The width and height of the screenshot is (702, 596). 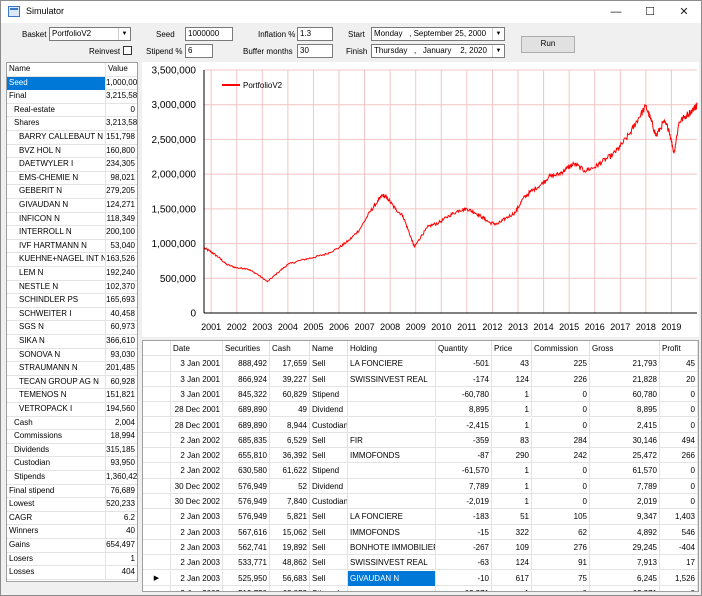 I want to click on summary-row-name: EMS-CHEMIE N, so click(x=56, y=178).